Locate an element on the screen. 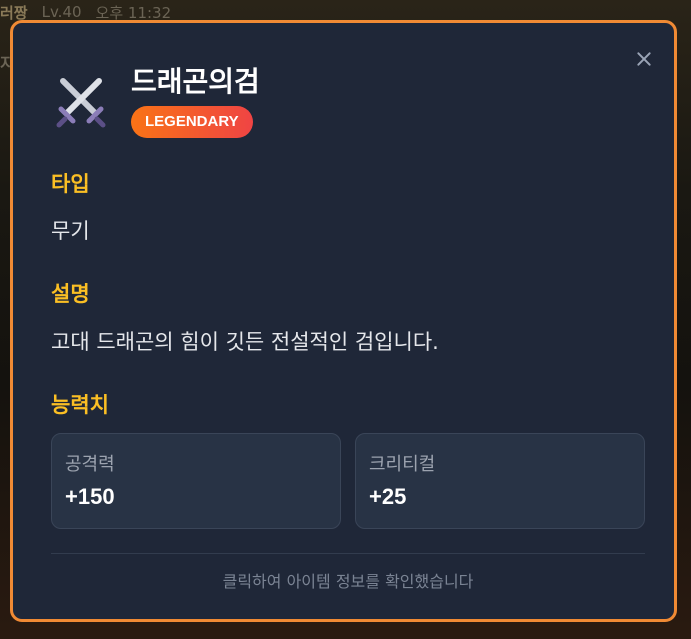  stat-card-critical: 크리티컬 +25 is located at coordinates (500, 481).